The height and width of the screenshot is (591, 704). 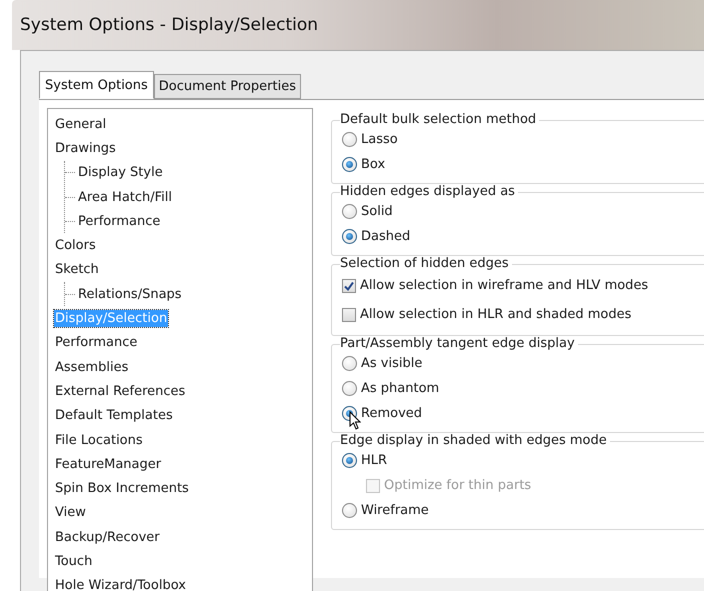 What do you see at coordinates (107, 537) in the screenshot?
I see `tree-item: Backup/Recover` at bounding box center [107, 537].